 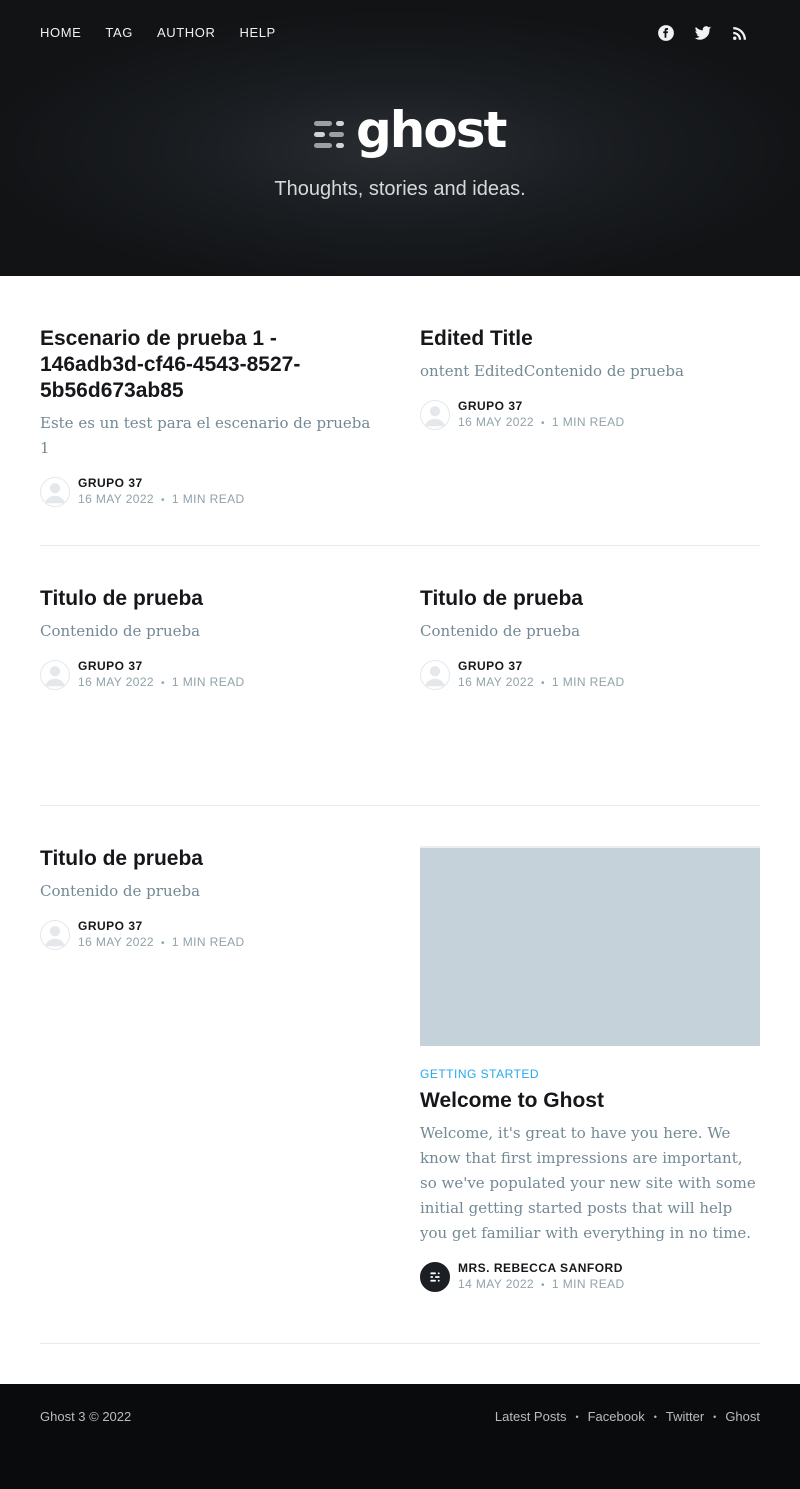 What do you see at coordinates (616, 1417) in the screenshot?
I see `footer-link-facebook: Facebook` at bounding box center [616, 1417].